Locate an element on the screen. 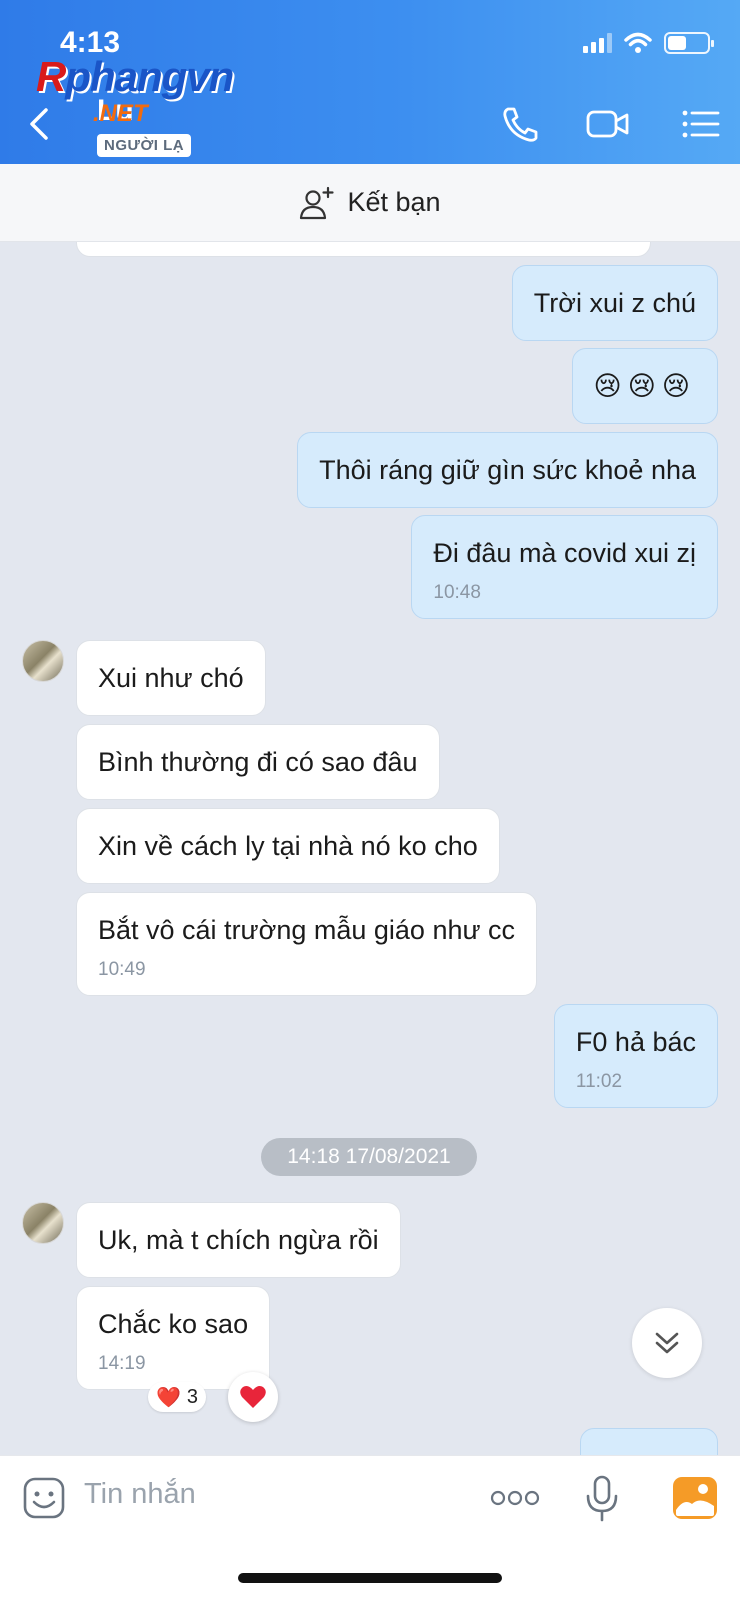 The image size is (740, 1600). message-bubble: Thôi ráng giữ gìn sức khoẻ nha is located at coordinates (507, 470).